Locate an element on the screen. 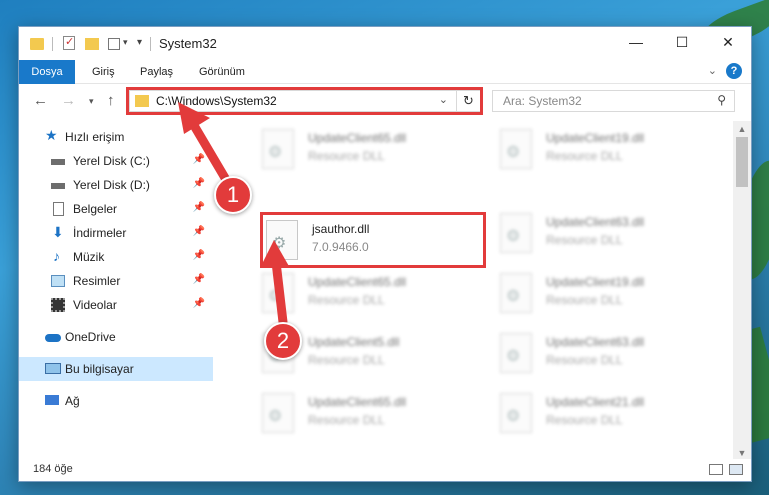 This screenshot has height=495, width=769. sidebar-item-label: Yerel Disk (D:) is located at coordinates (111, 185).